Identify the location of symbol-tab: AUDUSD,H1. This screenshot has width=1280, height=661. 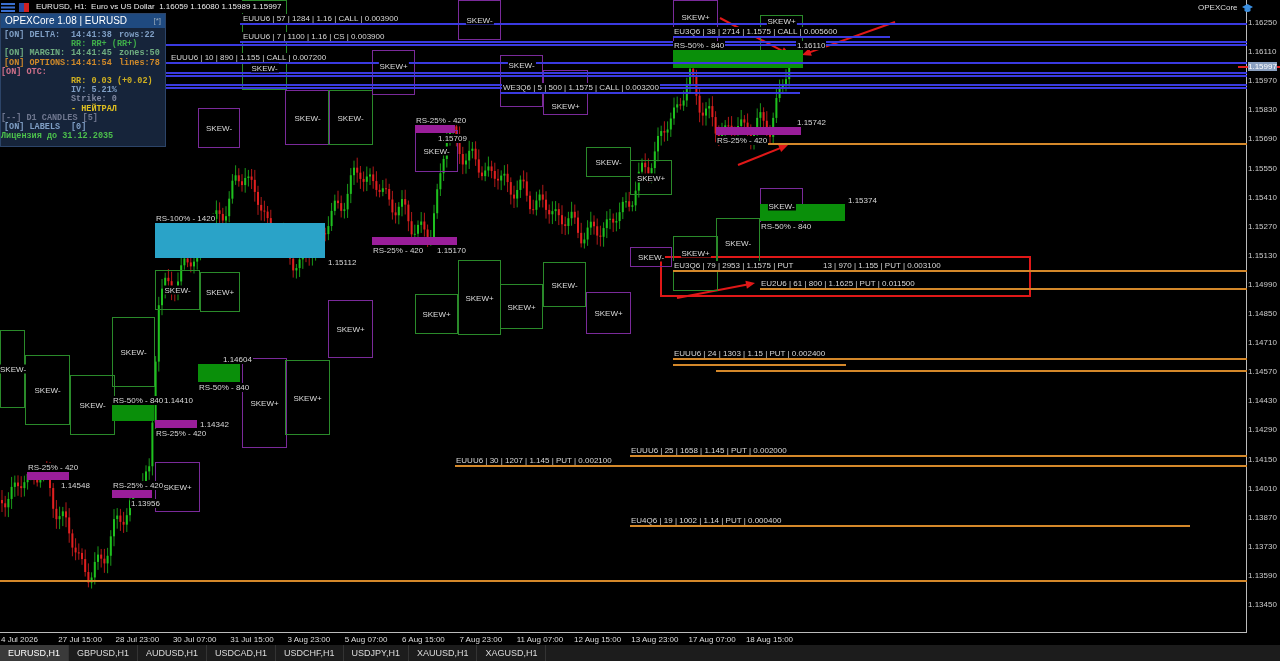
(173, 653).